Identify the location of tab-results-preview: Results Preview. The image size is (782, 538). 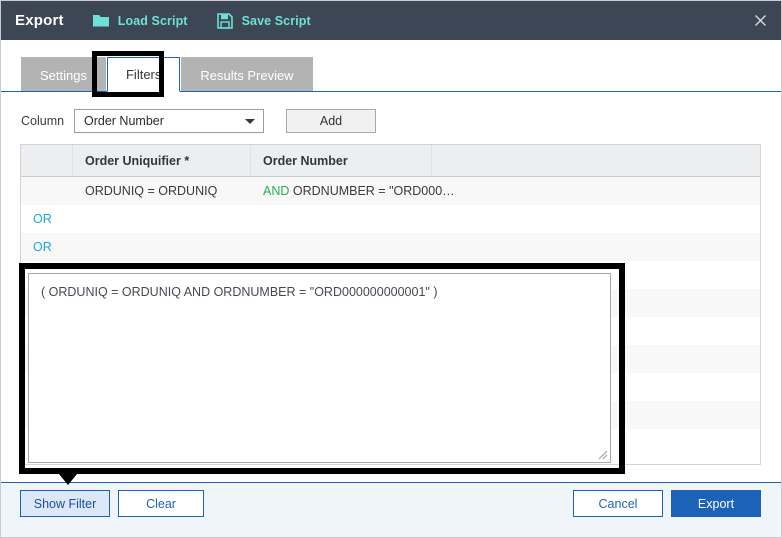
(247, 74).